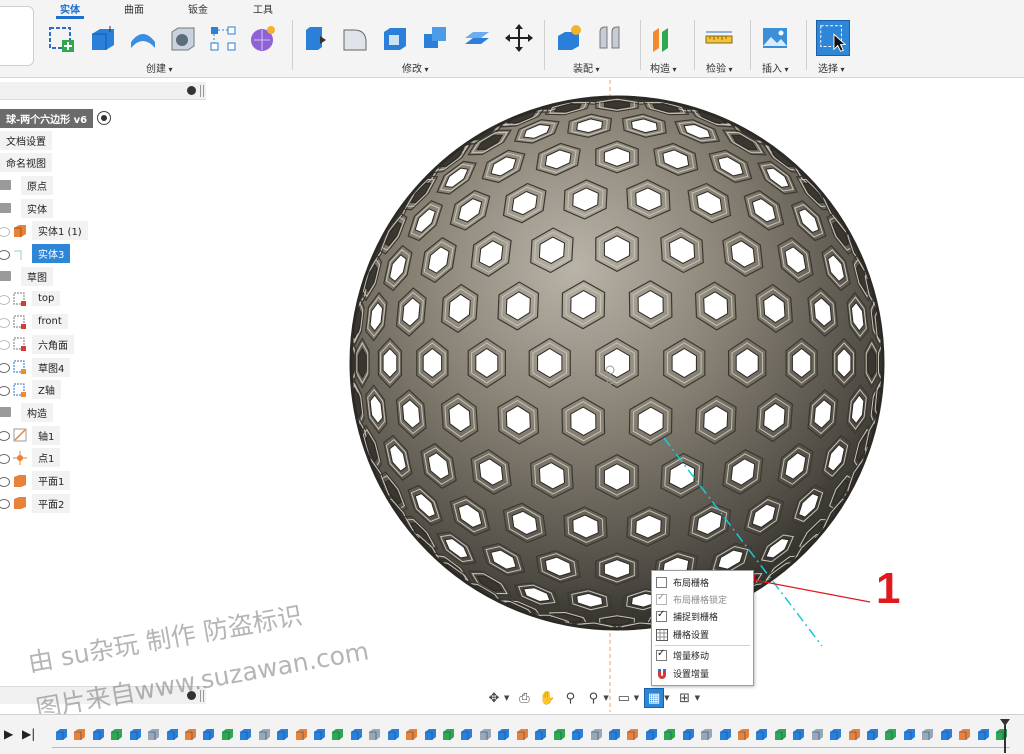 The height and width of the screenshot is (754, 1024). Describe the element at coordinates (435, 38) in the screenshot. I see `combine-button` at that location.